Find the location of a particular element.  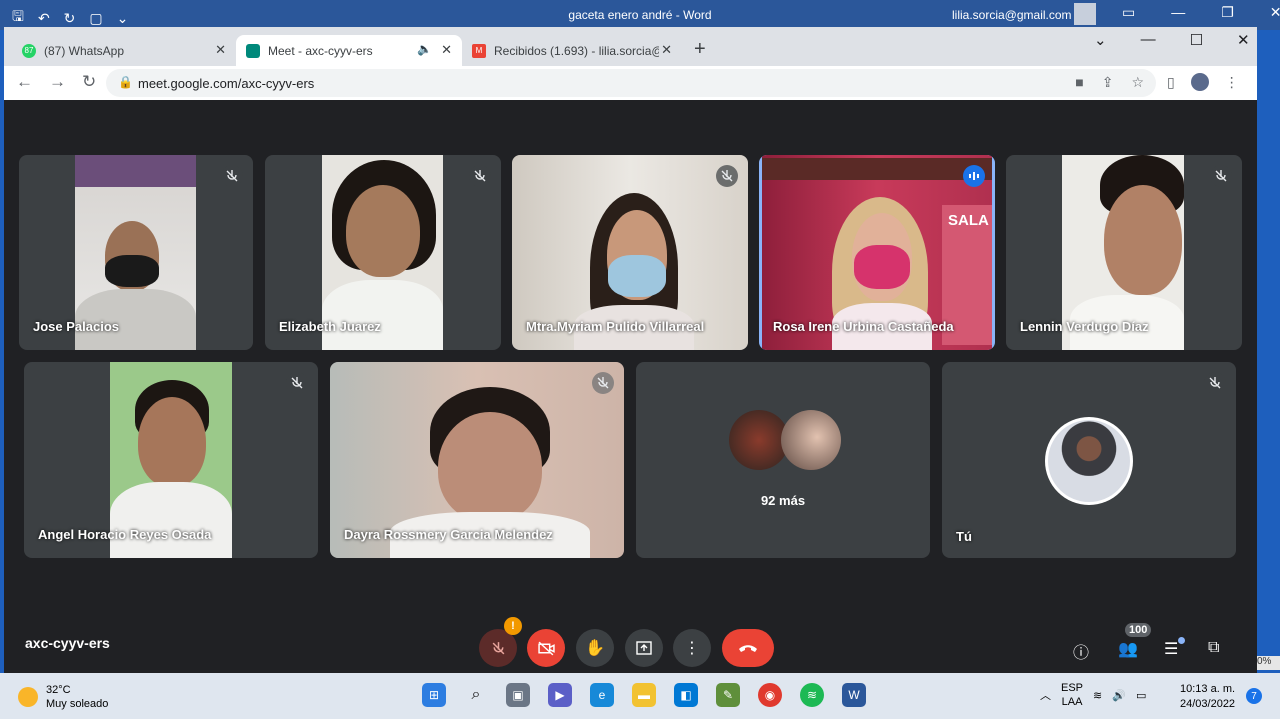

date: 24/03/2022 is located at coordinates (1208, 704).